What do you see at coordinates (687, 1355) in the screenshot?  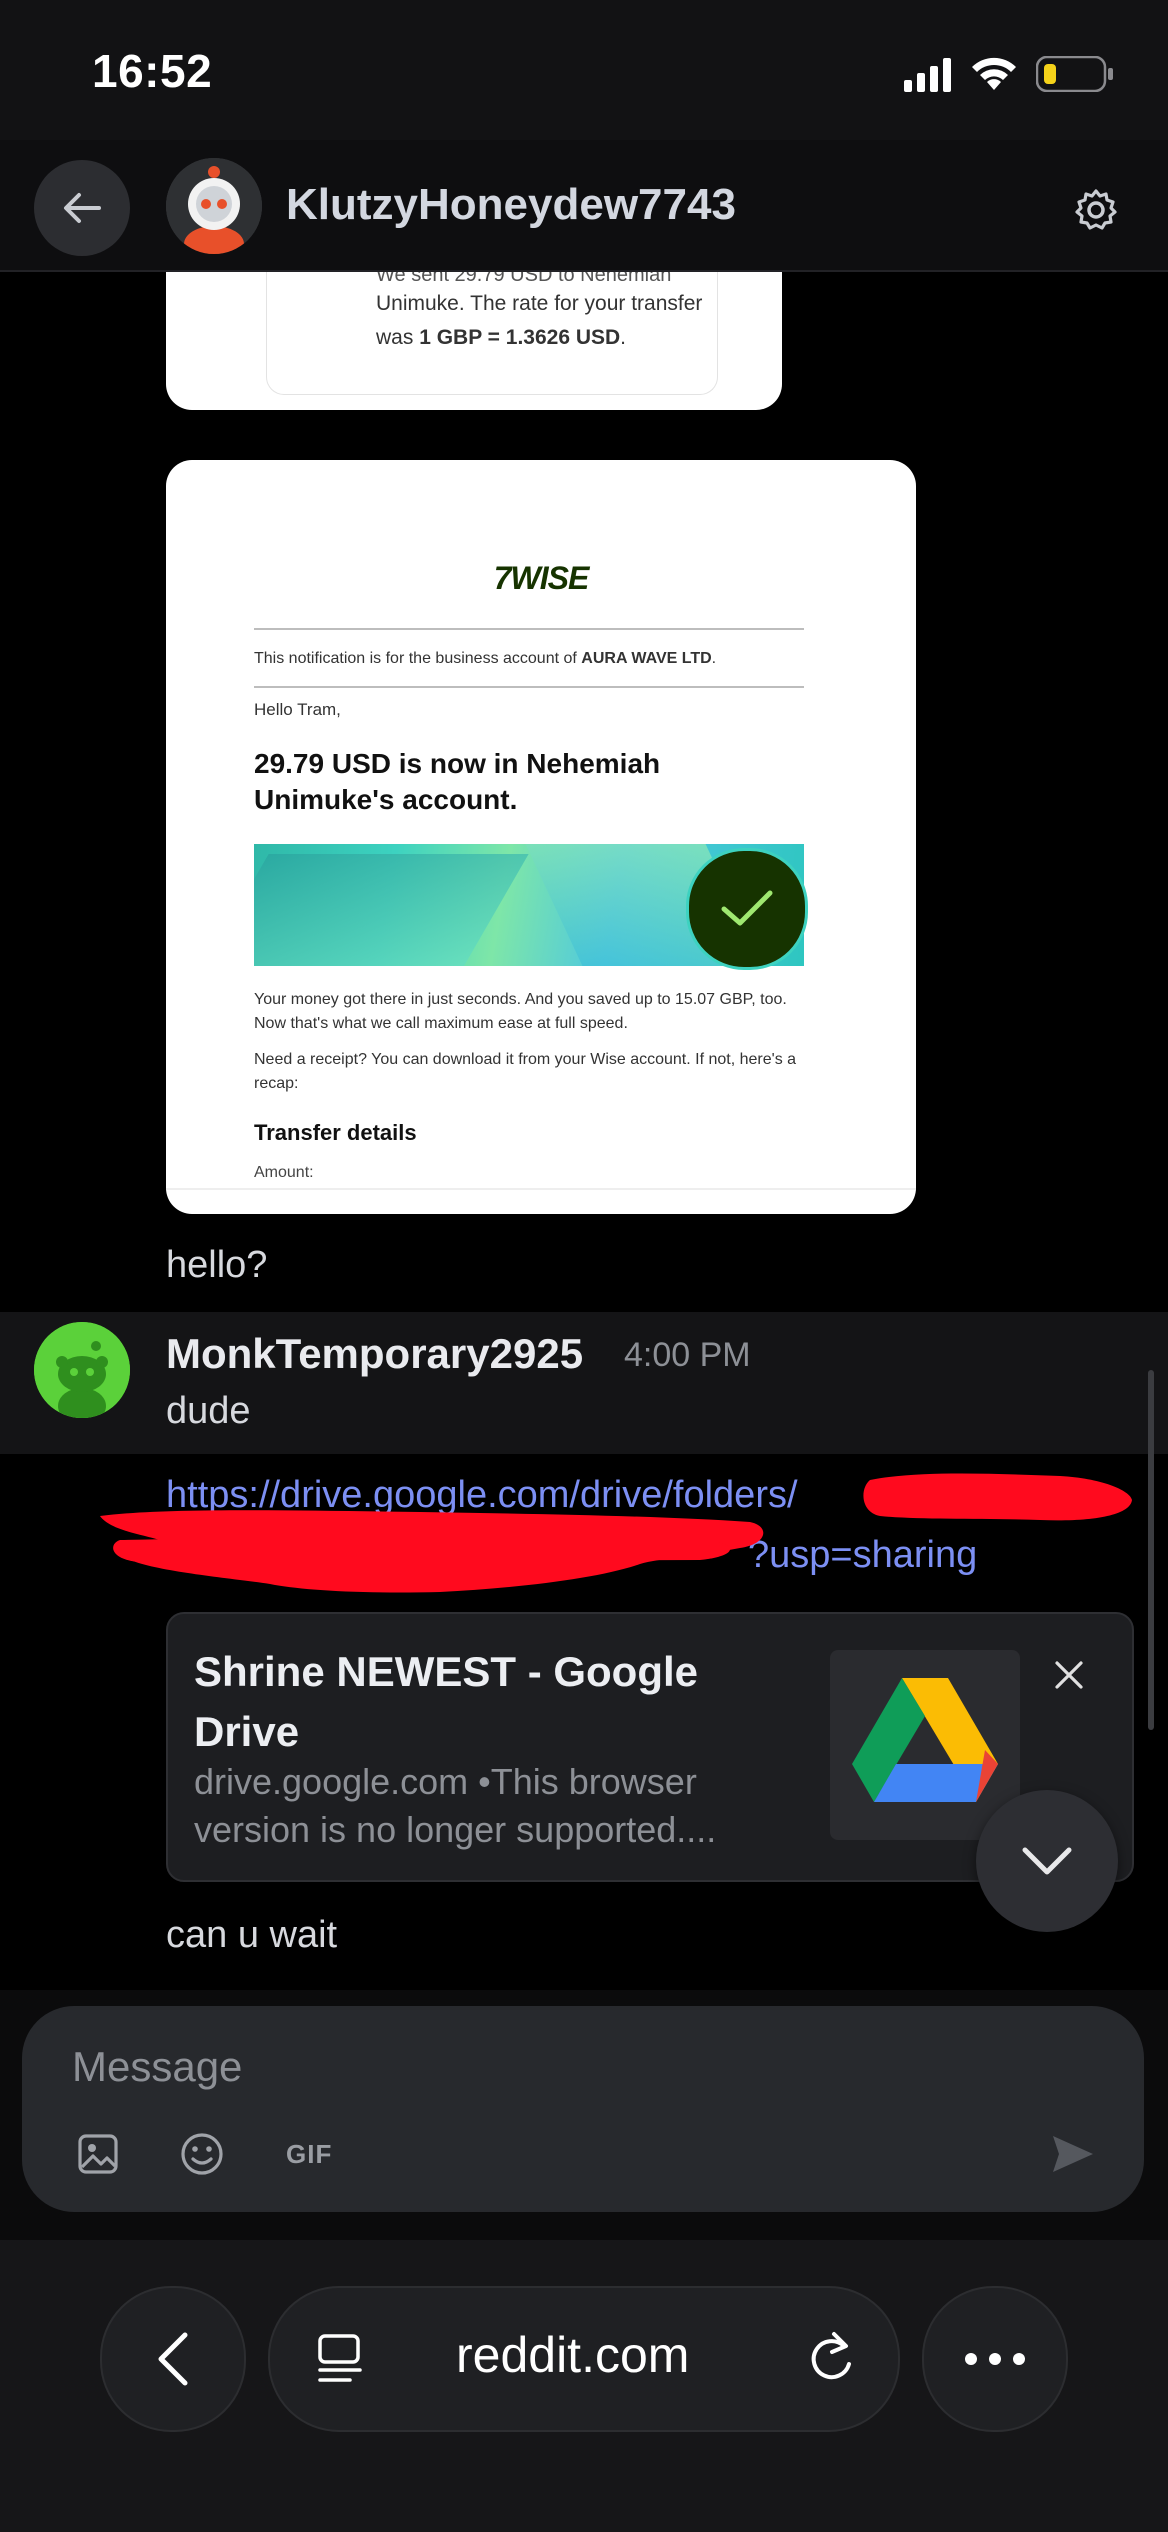 I see `message-timestamp: 4:00 PM` at bounding box center [687, 1355].